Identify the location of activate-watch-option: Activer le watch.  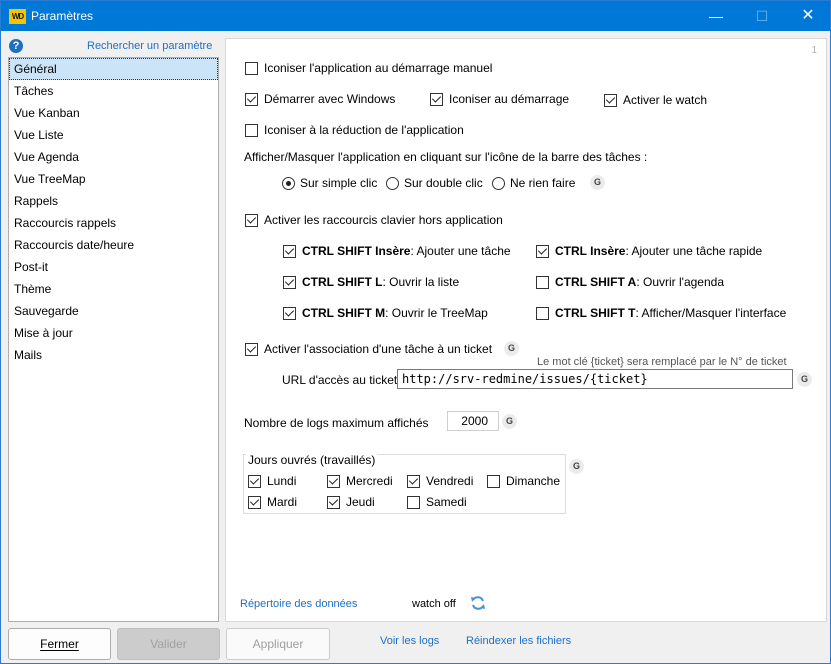
(655, 100).